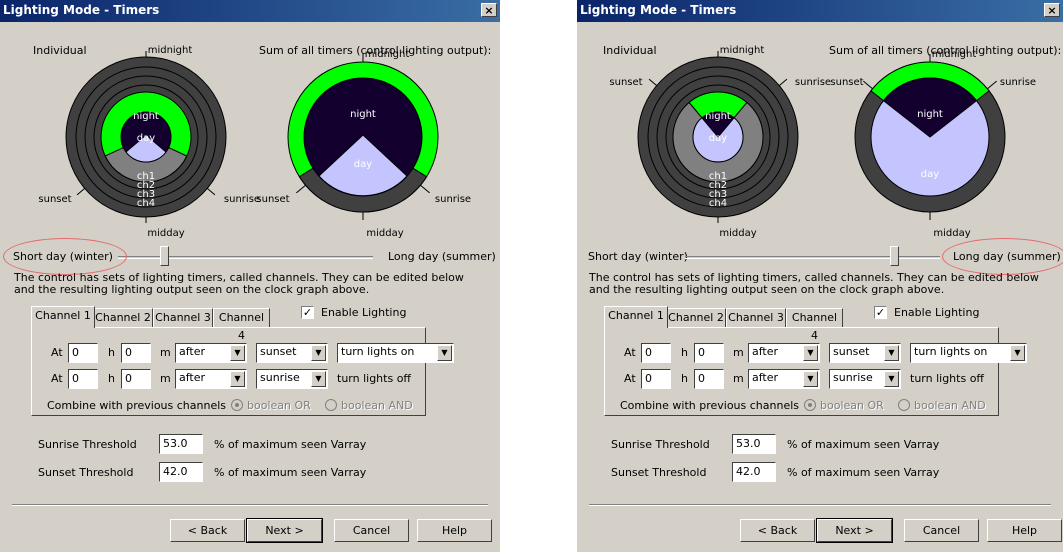 Image resolution: width=1063 pixels, height=552 pixels. I want to click on minute-unit-label: m, so click(165, 378).